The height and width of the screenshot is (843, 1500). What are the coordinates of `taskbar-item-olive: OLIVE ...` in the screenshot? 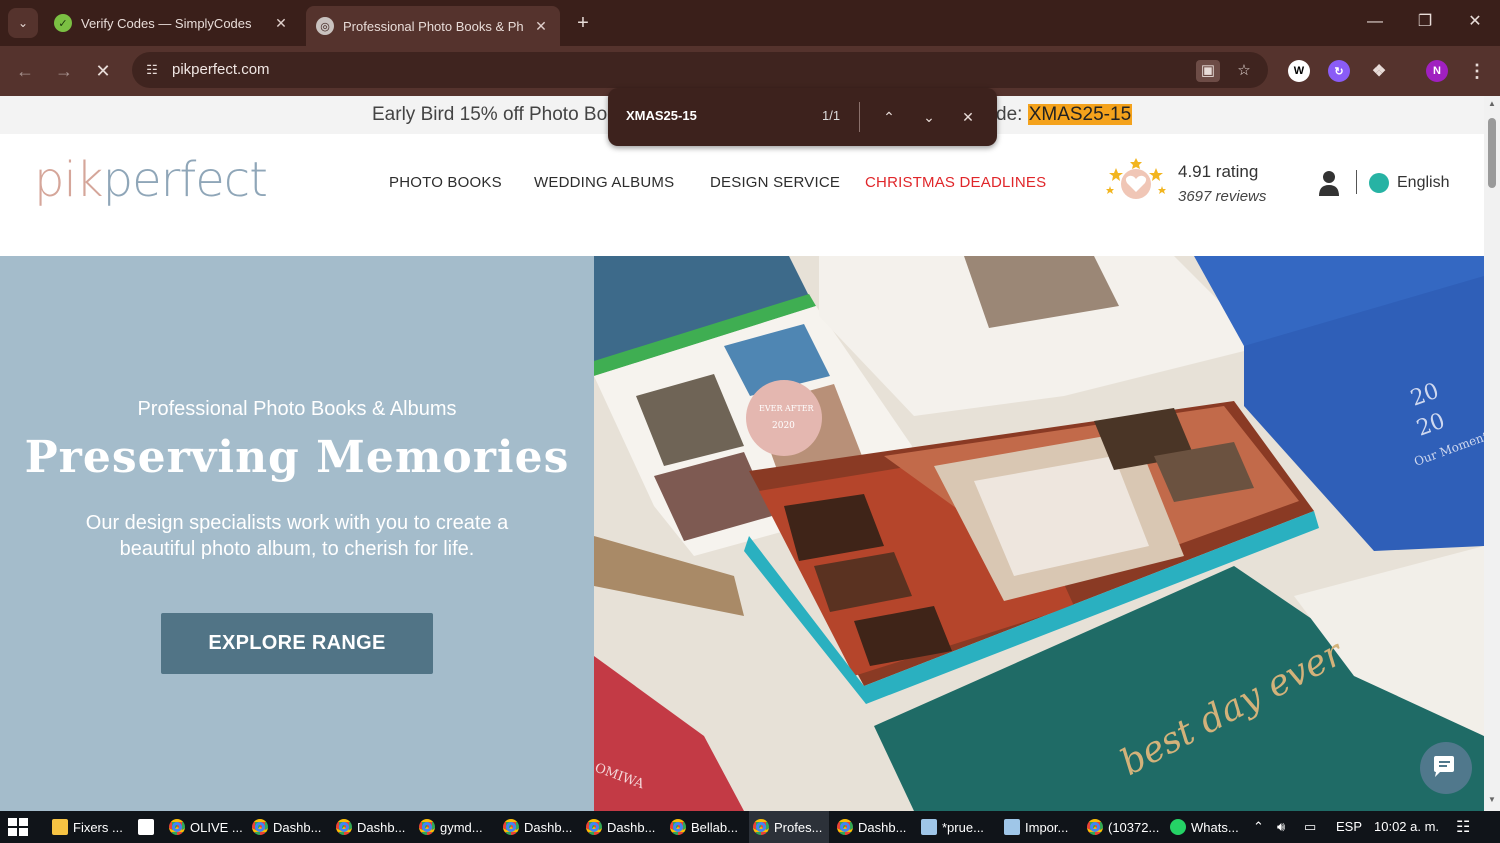 It's located at (205, 827).